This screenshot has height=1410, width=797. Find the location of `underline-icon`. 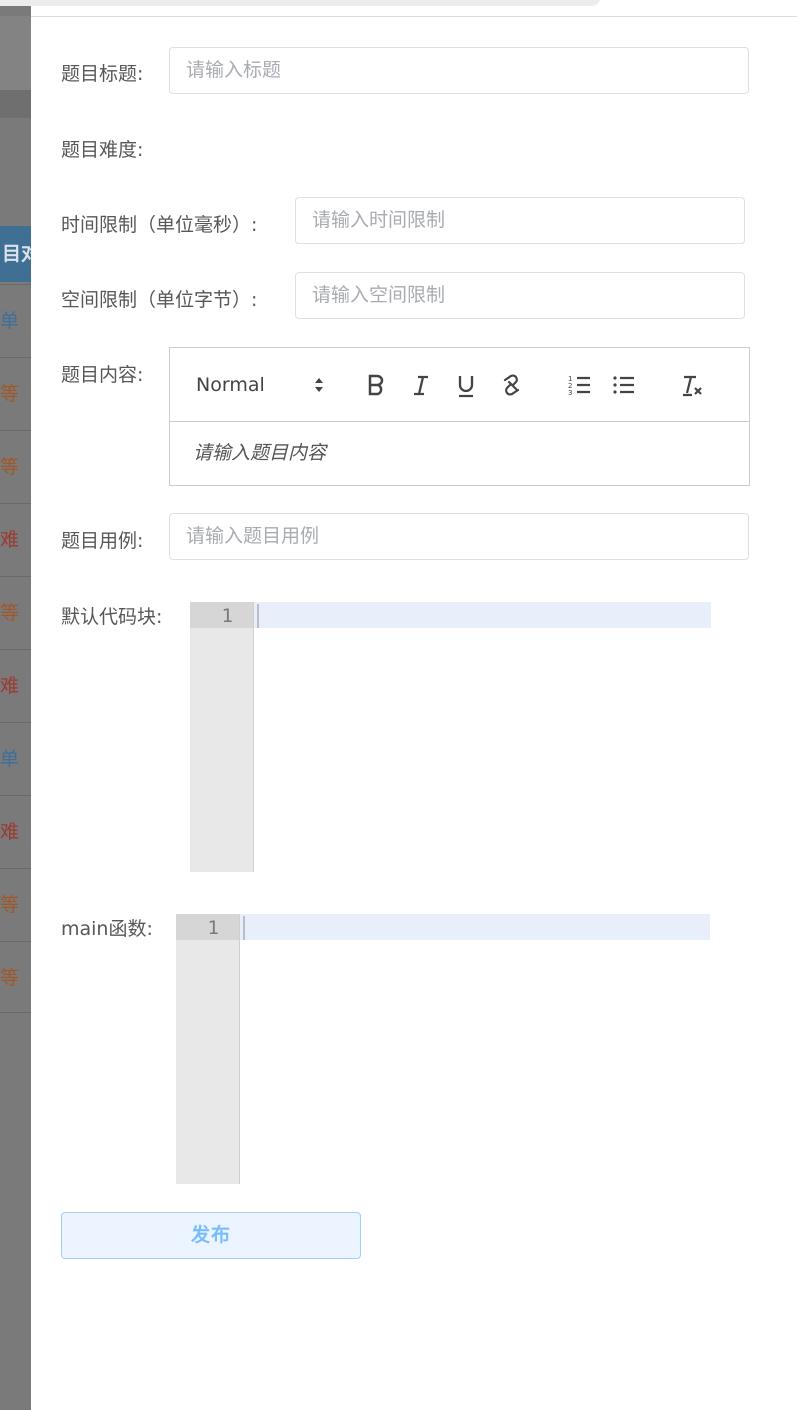

underline-icon is located at coordinates (466, 385).